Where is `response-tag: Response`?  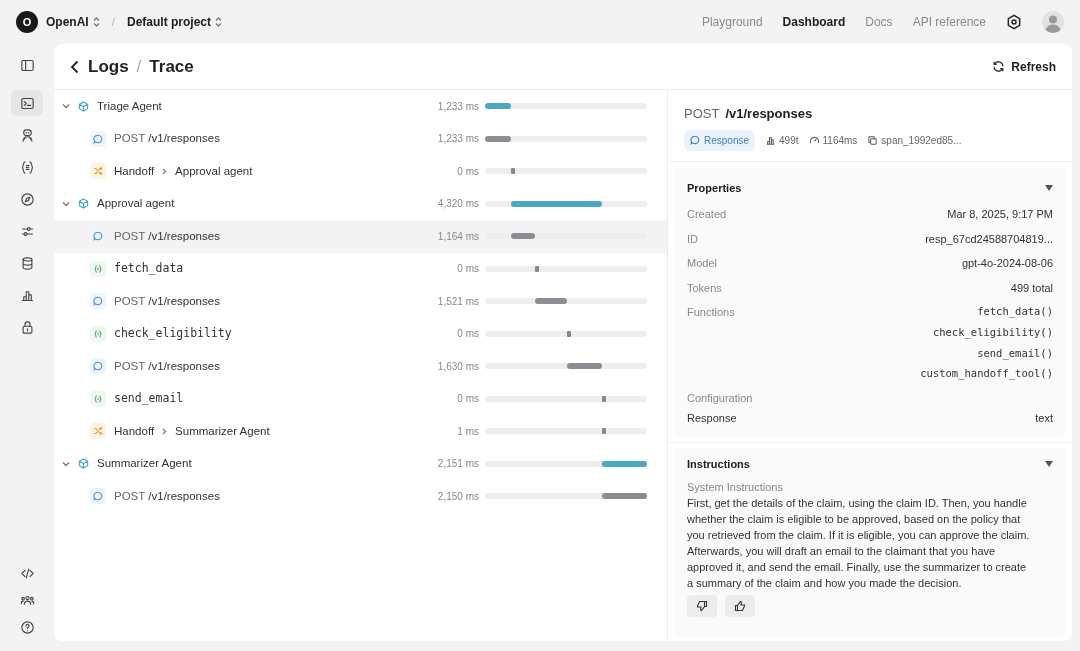 response-tag: Response is located at coordinates (720, 140).